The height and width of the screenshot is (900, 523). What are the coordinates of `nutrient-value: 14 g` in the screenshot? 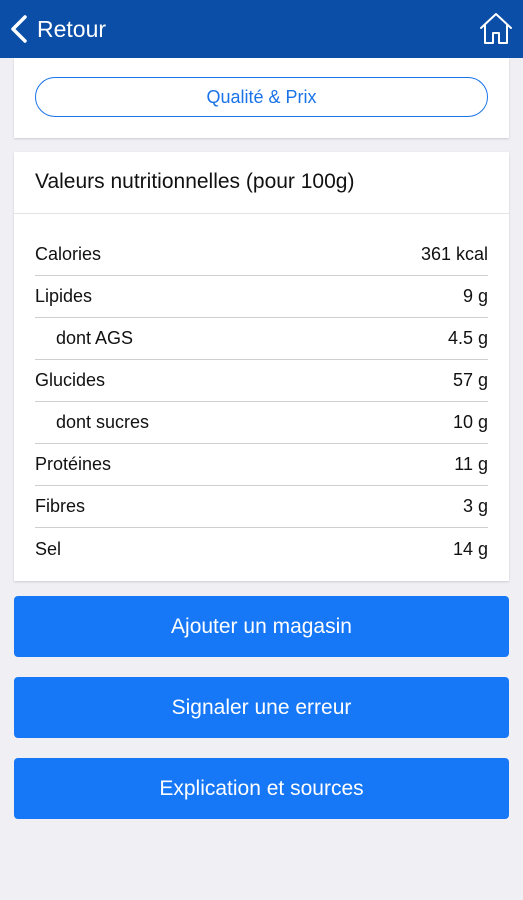 It's located at (470, 548).